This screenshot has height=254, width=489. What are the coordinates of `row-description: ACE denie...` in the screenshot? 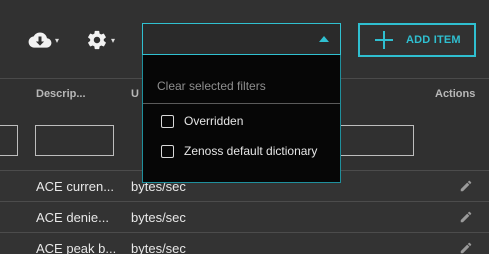 It's located at (72, 217).